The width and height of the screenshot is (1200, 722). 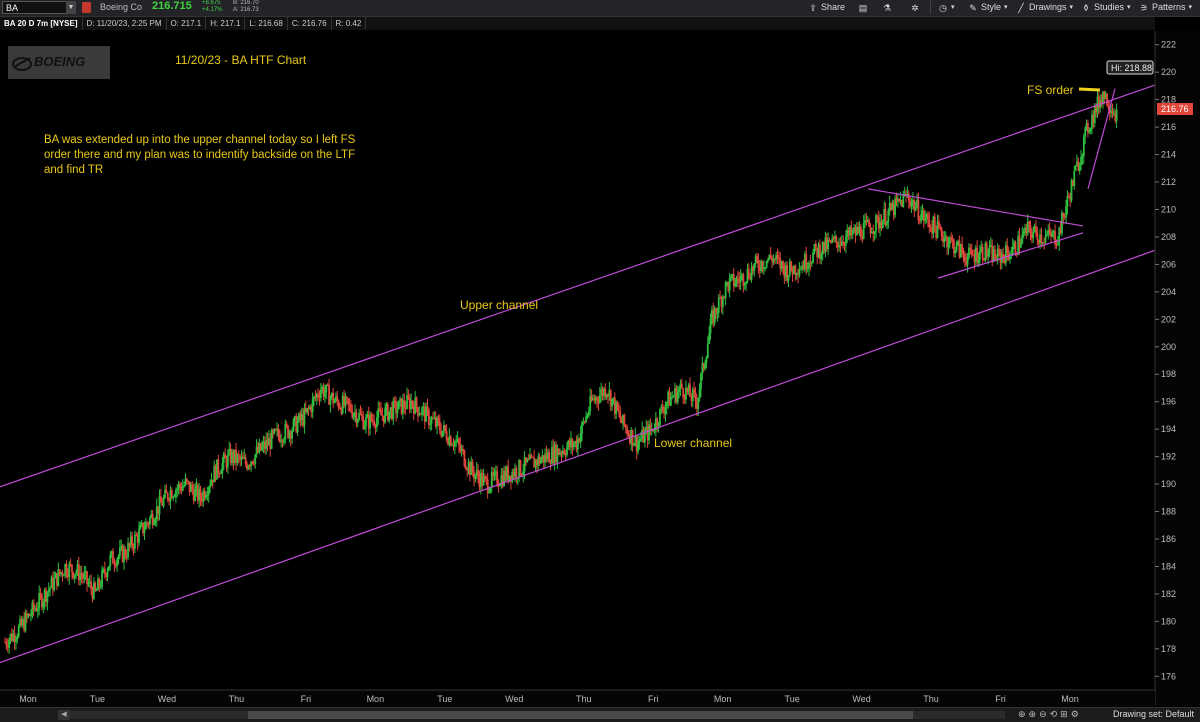 I want to click on price-tick-label: 212, so click(x=1168, y=182).